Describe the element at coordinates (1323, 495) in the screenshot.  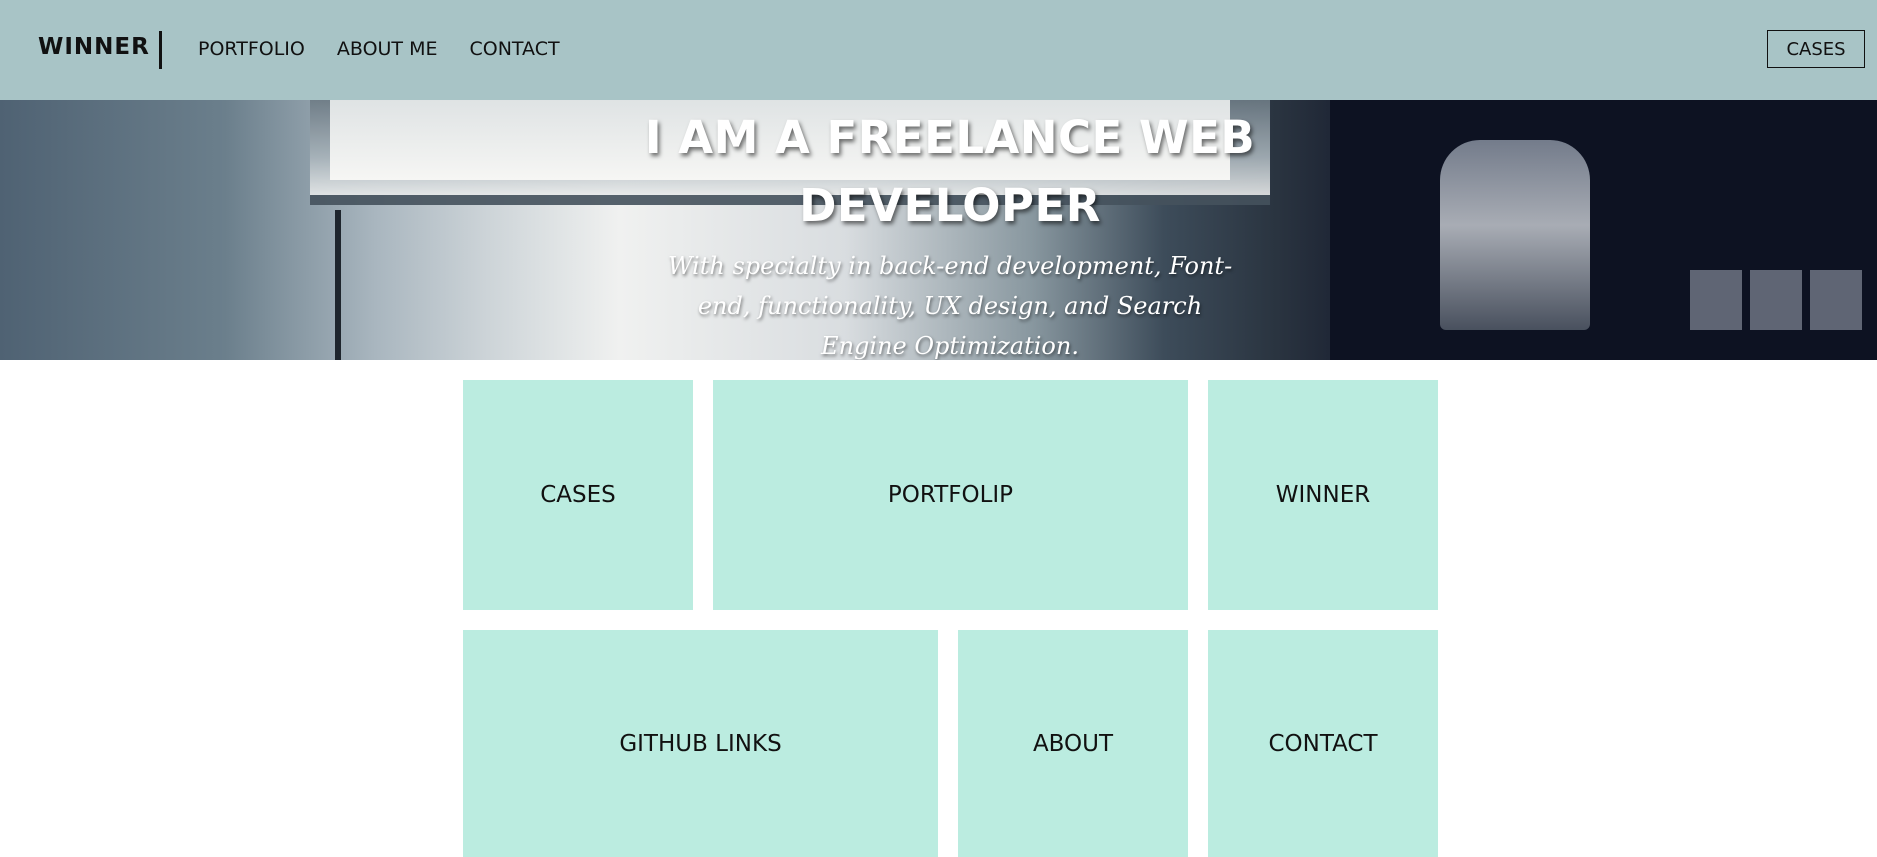
I see `tile-winner: WINNER` at that location.